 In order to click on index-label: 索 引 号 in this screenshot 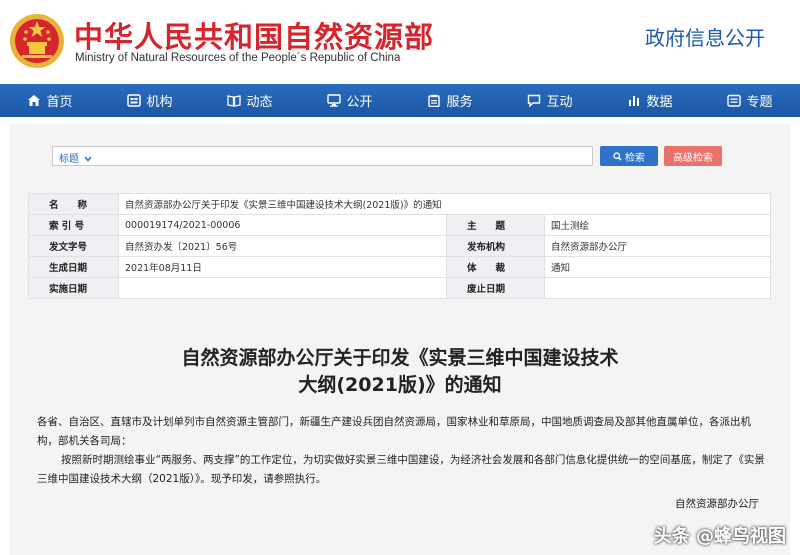, I will do `click(73, 225)`.